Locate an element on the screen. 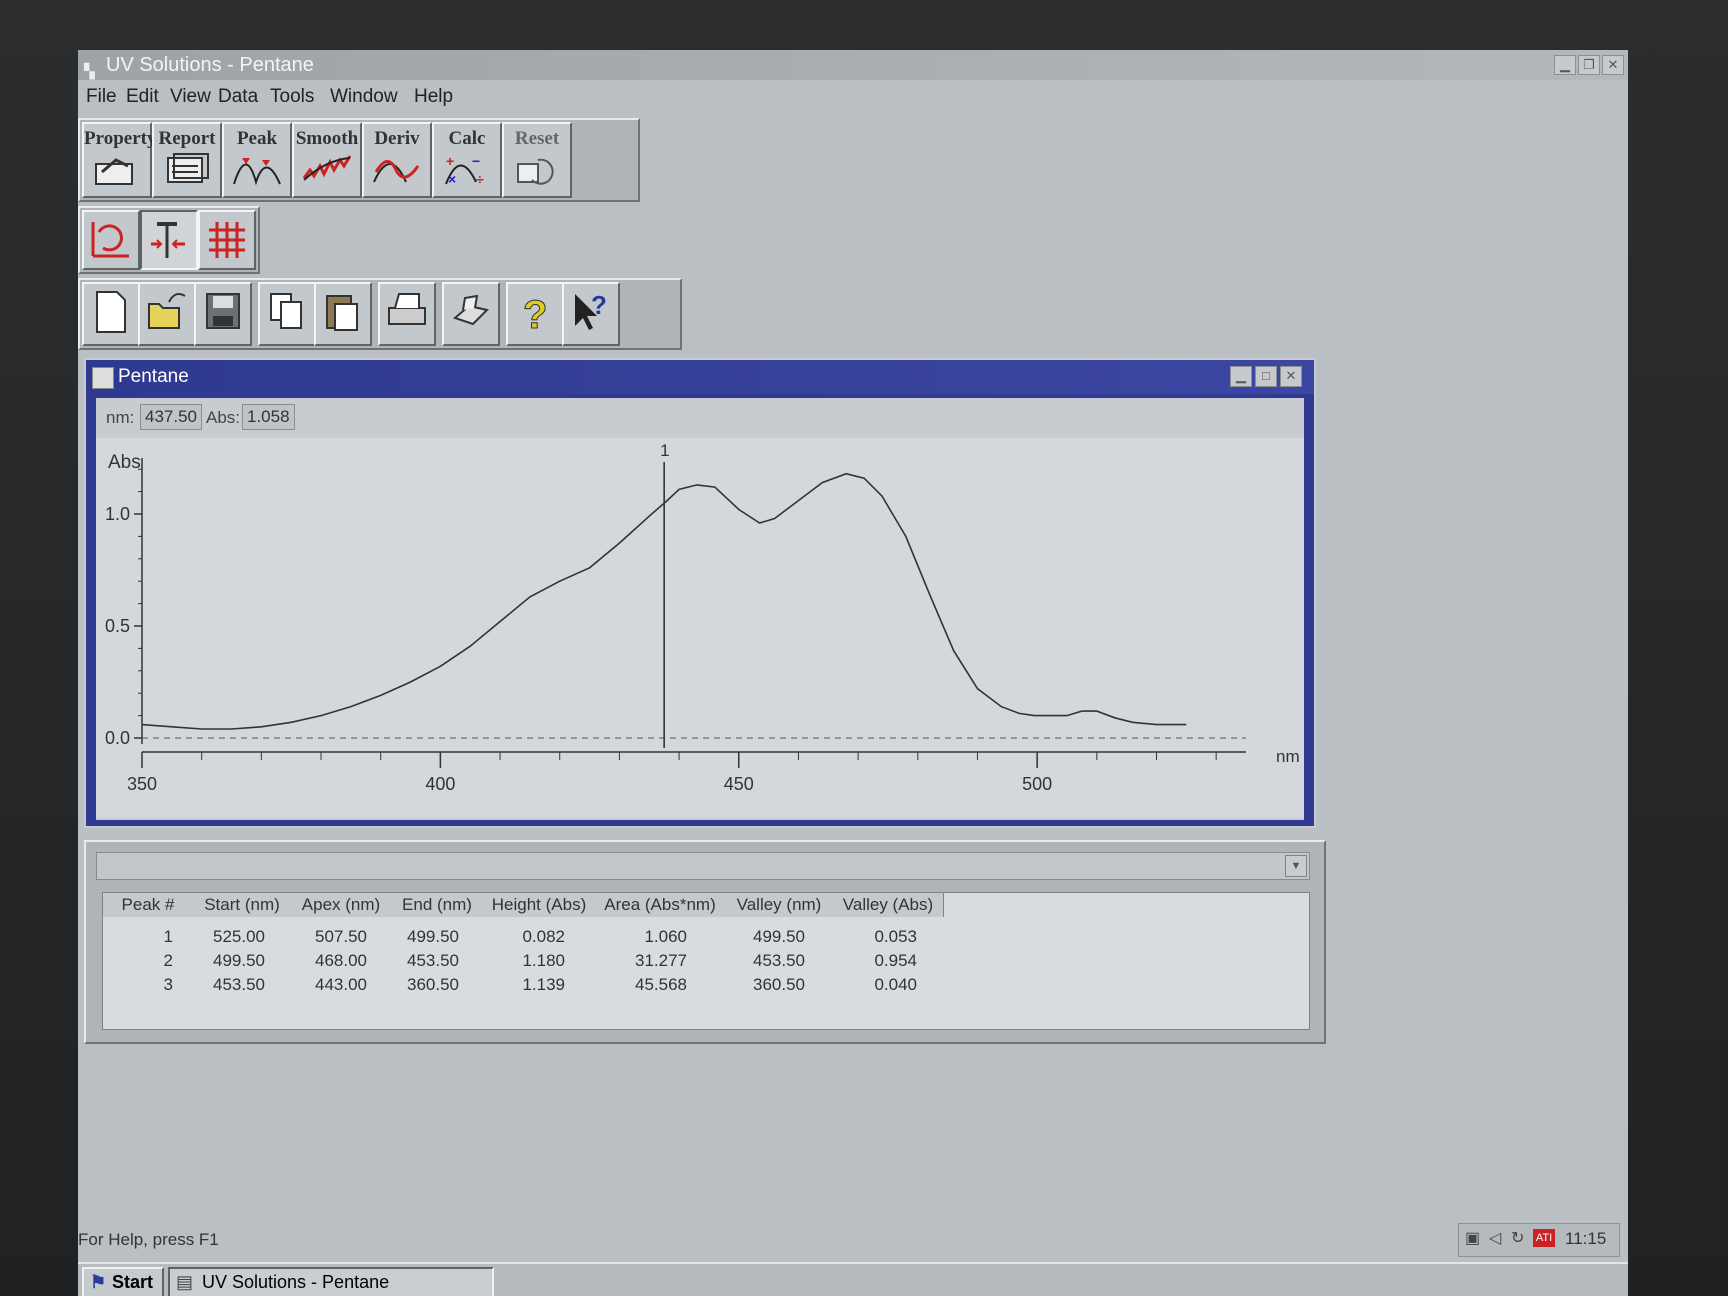  new-file-icon is located at coordinates (111, 312).